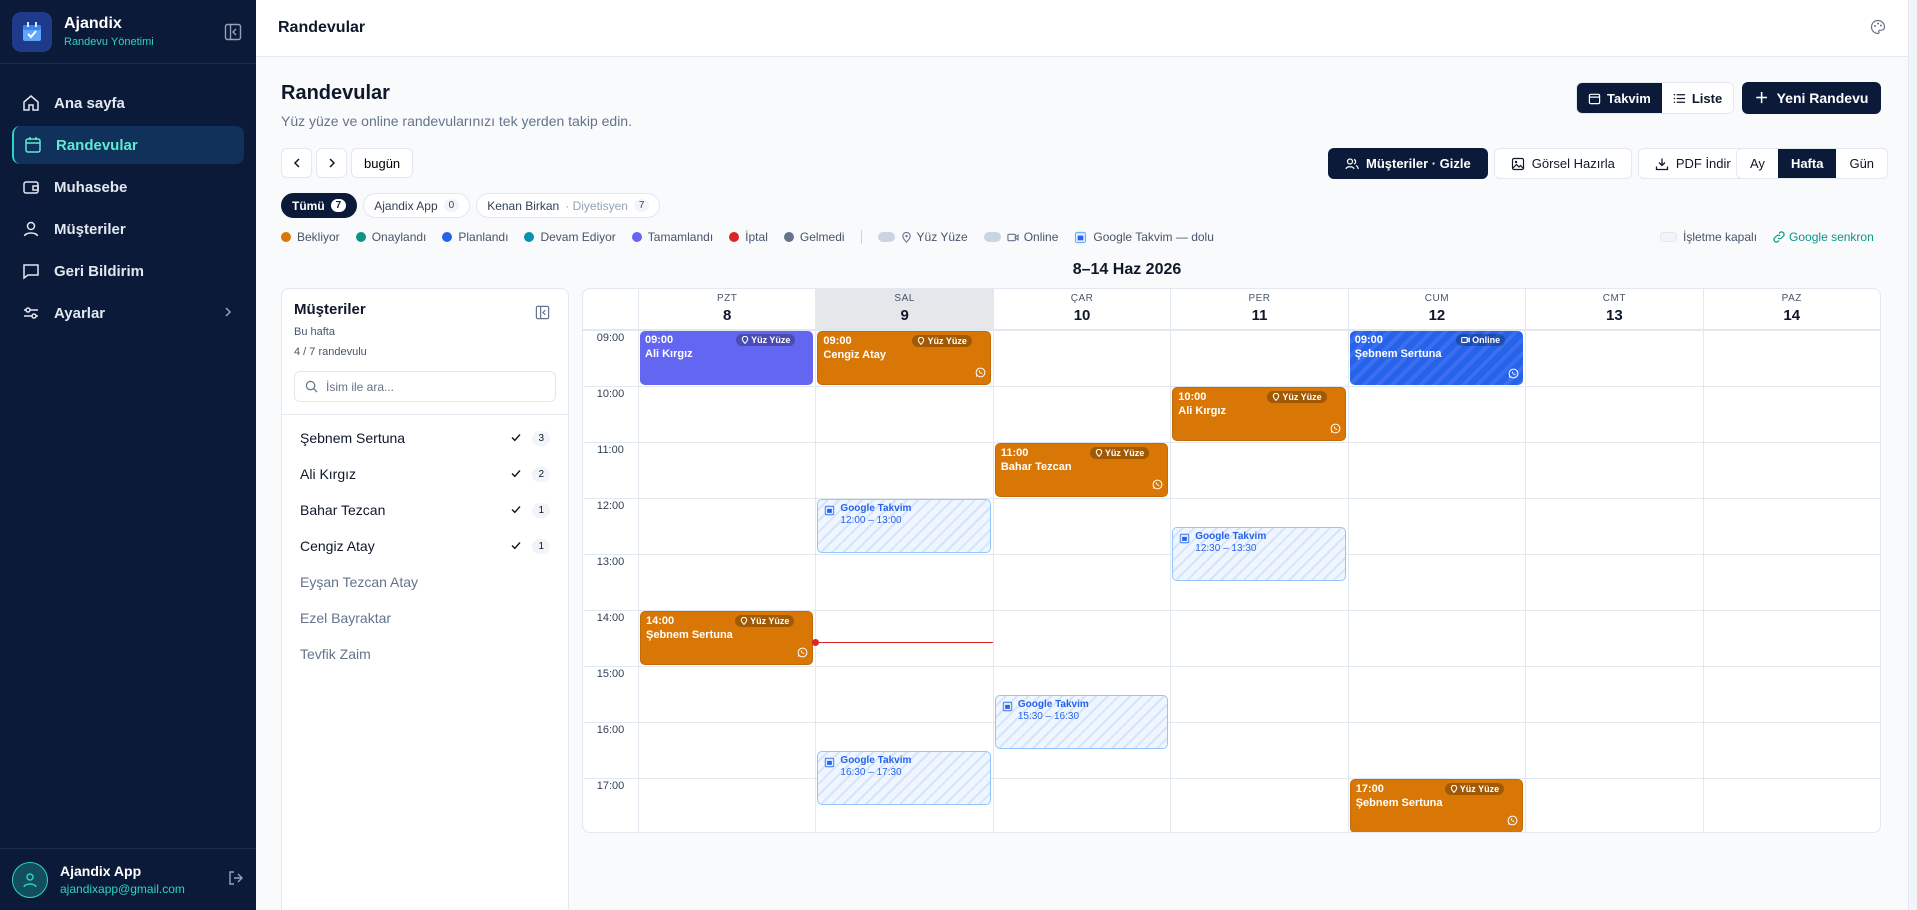 This screenshot has height=910, width=1917. I want to click on event-customer: Ali Kırgız, so click(1202, 411).